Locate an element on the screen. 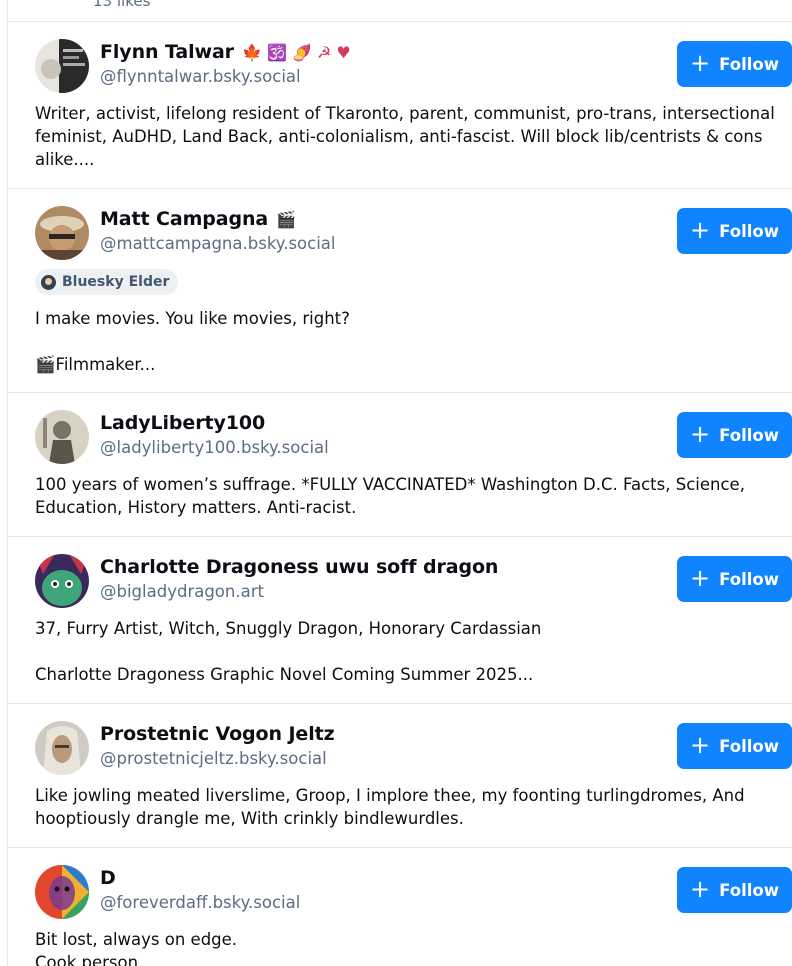  name-emoji: 🎬 is located at coordinates (286, 219).